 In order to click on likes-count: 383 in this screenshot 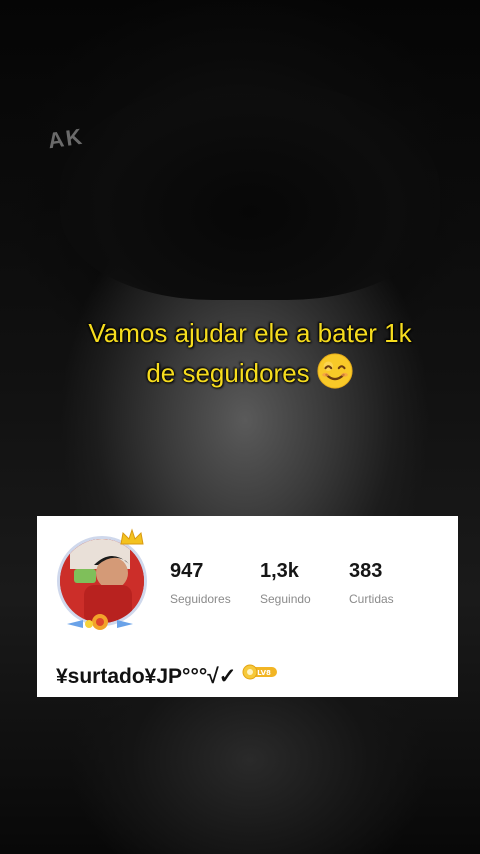, I will do `click(366, 571)`.